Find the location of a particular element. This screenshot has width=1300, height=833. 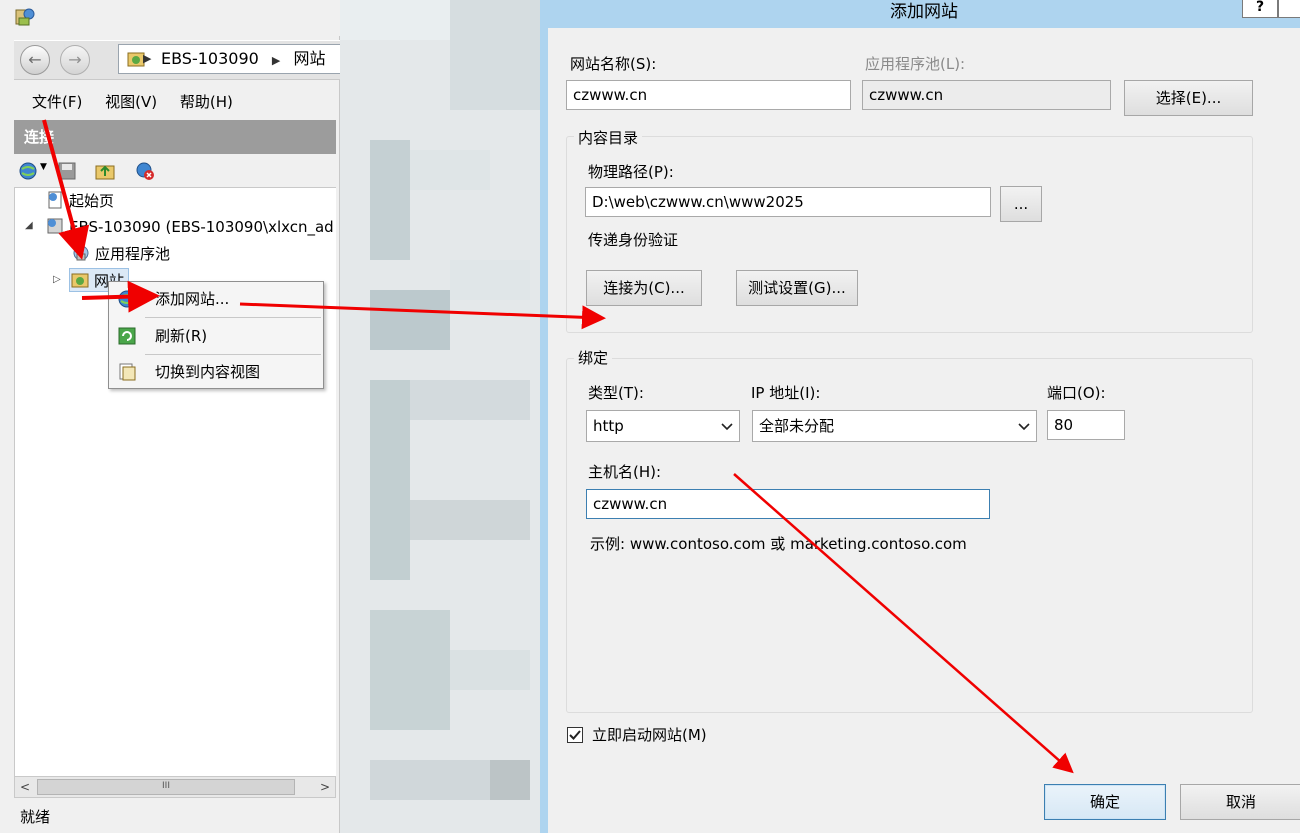

tree-item-server: EBS-103090 (EBS-103090\xlxcn_ad is located at coordinates (189, 227).